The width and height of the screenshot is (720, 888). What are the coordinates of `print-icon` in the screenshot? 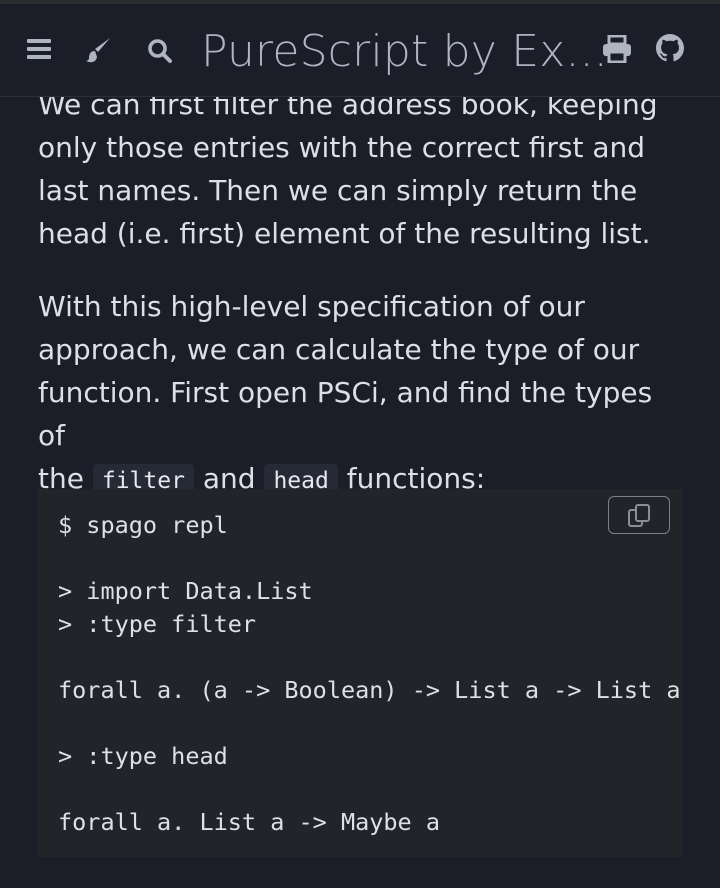 It's located at (617, 50).